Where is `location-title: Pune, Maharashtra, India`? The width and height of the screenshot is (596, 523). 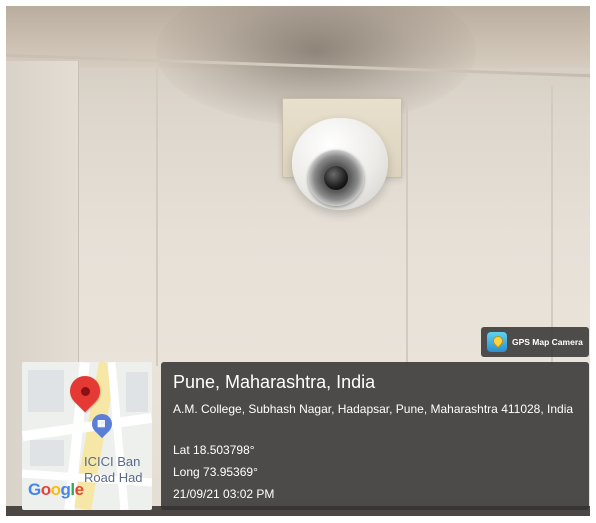 location-title: Pune, Maharashtra, India is located at coordinates (274, 382).